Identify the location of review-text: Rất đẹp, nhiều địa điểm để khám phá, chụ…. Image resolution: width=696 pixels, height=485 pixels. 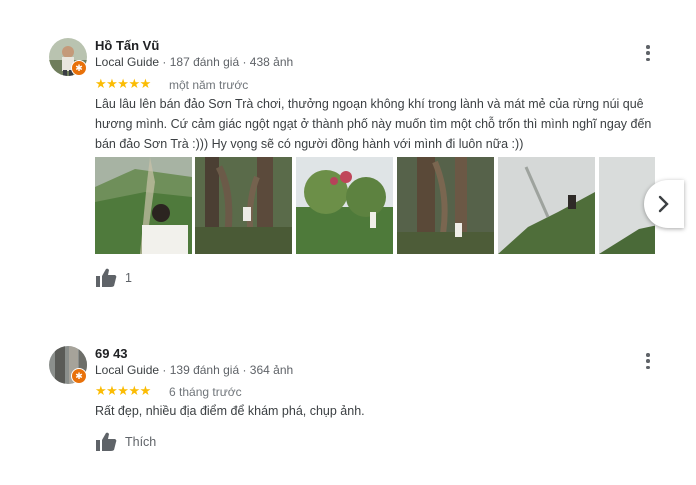
(230, 411).